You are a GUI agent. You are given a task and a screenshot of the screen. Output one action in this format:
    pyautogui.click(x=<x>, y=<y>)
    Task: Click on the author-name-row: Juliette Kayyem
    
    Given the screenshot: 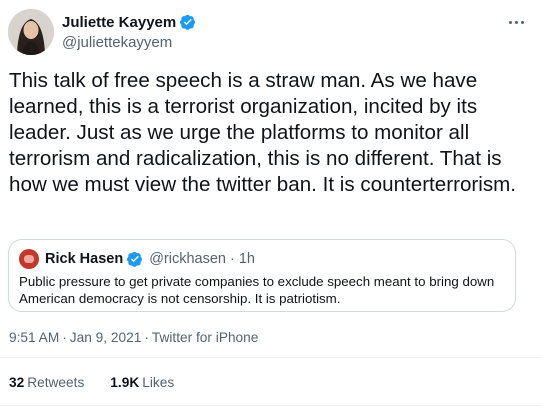 What is the action you would take?
    pyautogui.click(x=129, y=22)
    